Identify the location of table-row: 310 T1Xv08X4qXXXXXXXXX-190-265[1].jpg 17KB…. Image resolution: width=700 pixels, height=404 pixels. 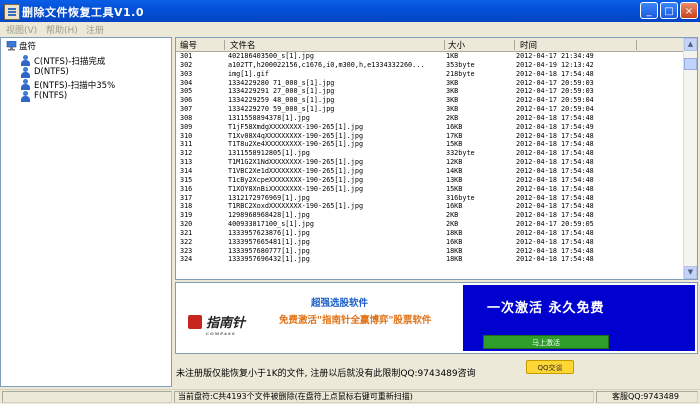
(430, 136).